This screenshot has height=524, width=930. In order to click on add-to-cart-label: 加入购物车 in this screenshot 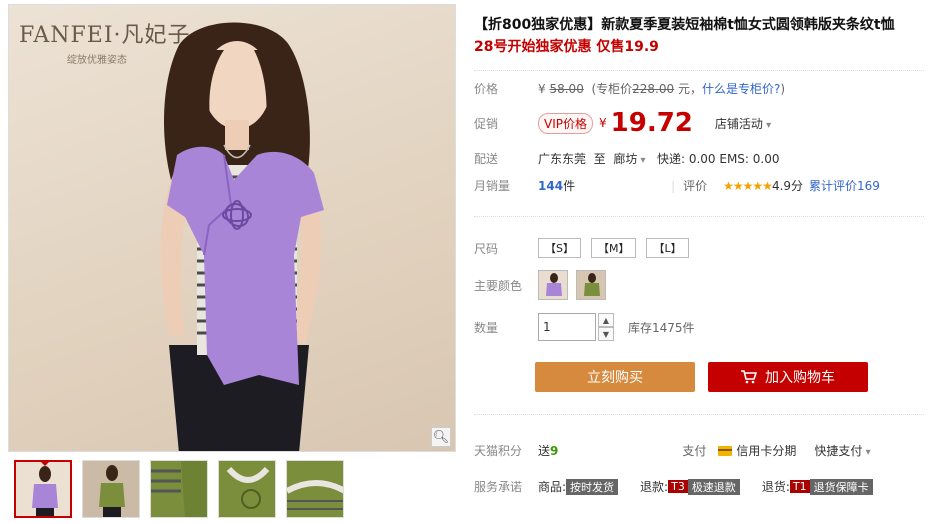, I will do `click(800, 378)`.